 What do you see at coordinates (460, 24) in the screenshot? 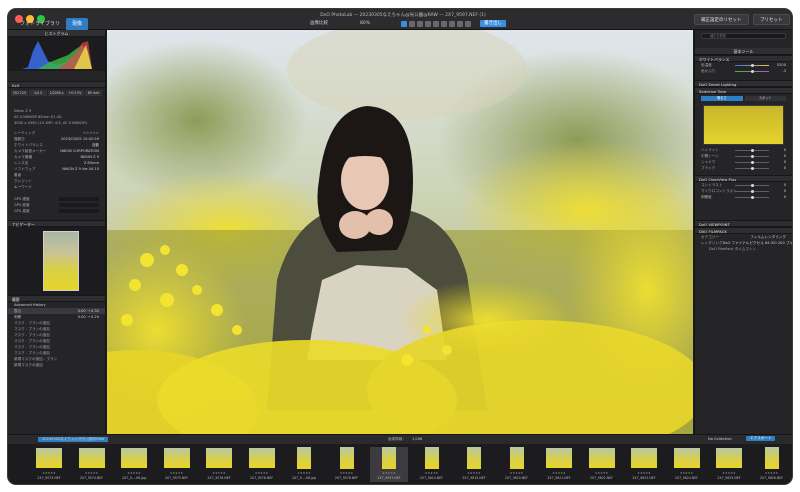
I see `eye-preview-icon` at bounding box center [460, 24].